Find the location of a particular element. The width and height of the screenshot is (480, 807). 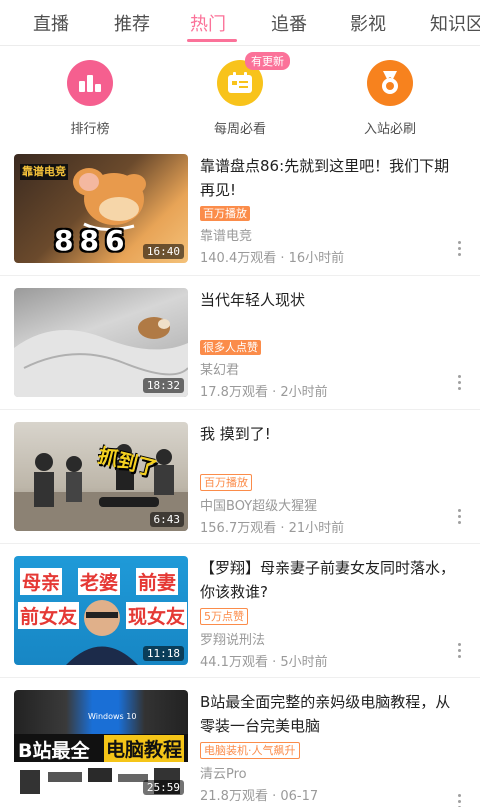

must-watch-entry: 入站必刷 is located at coordinates (390, 98).